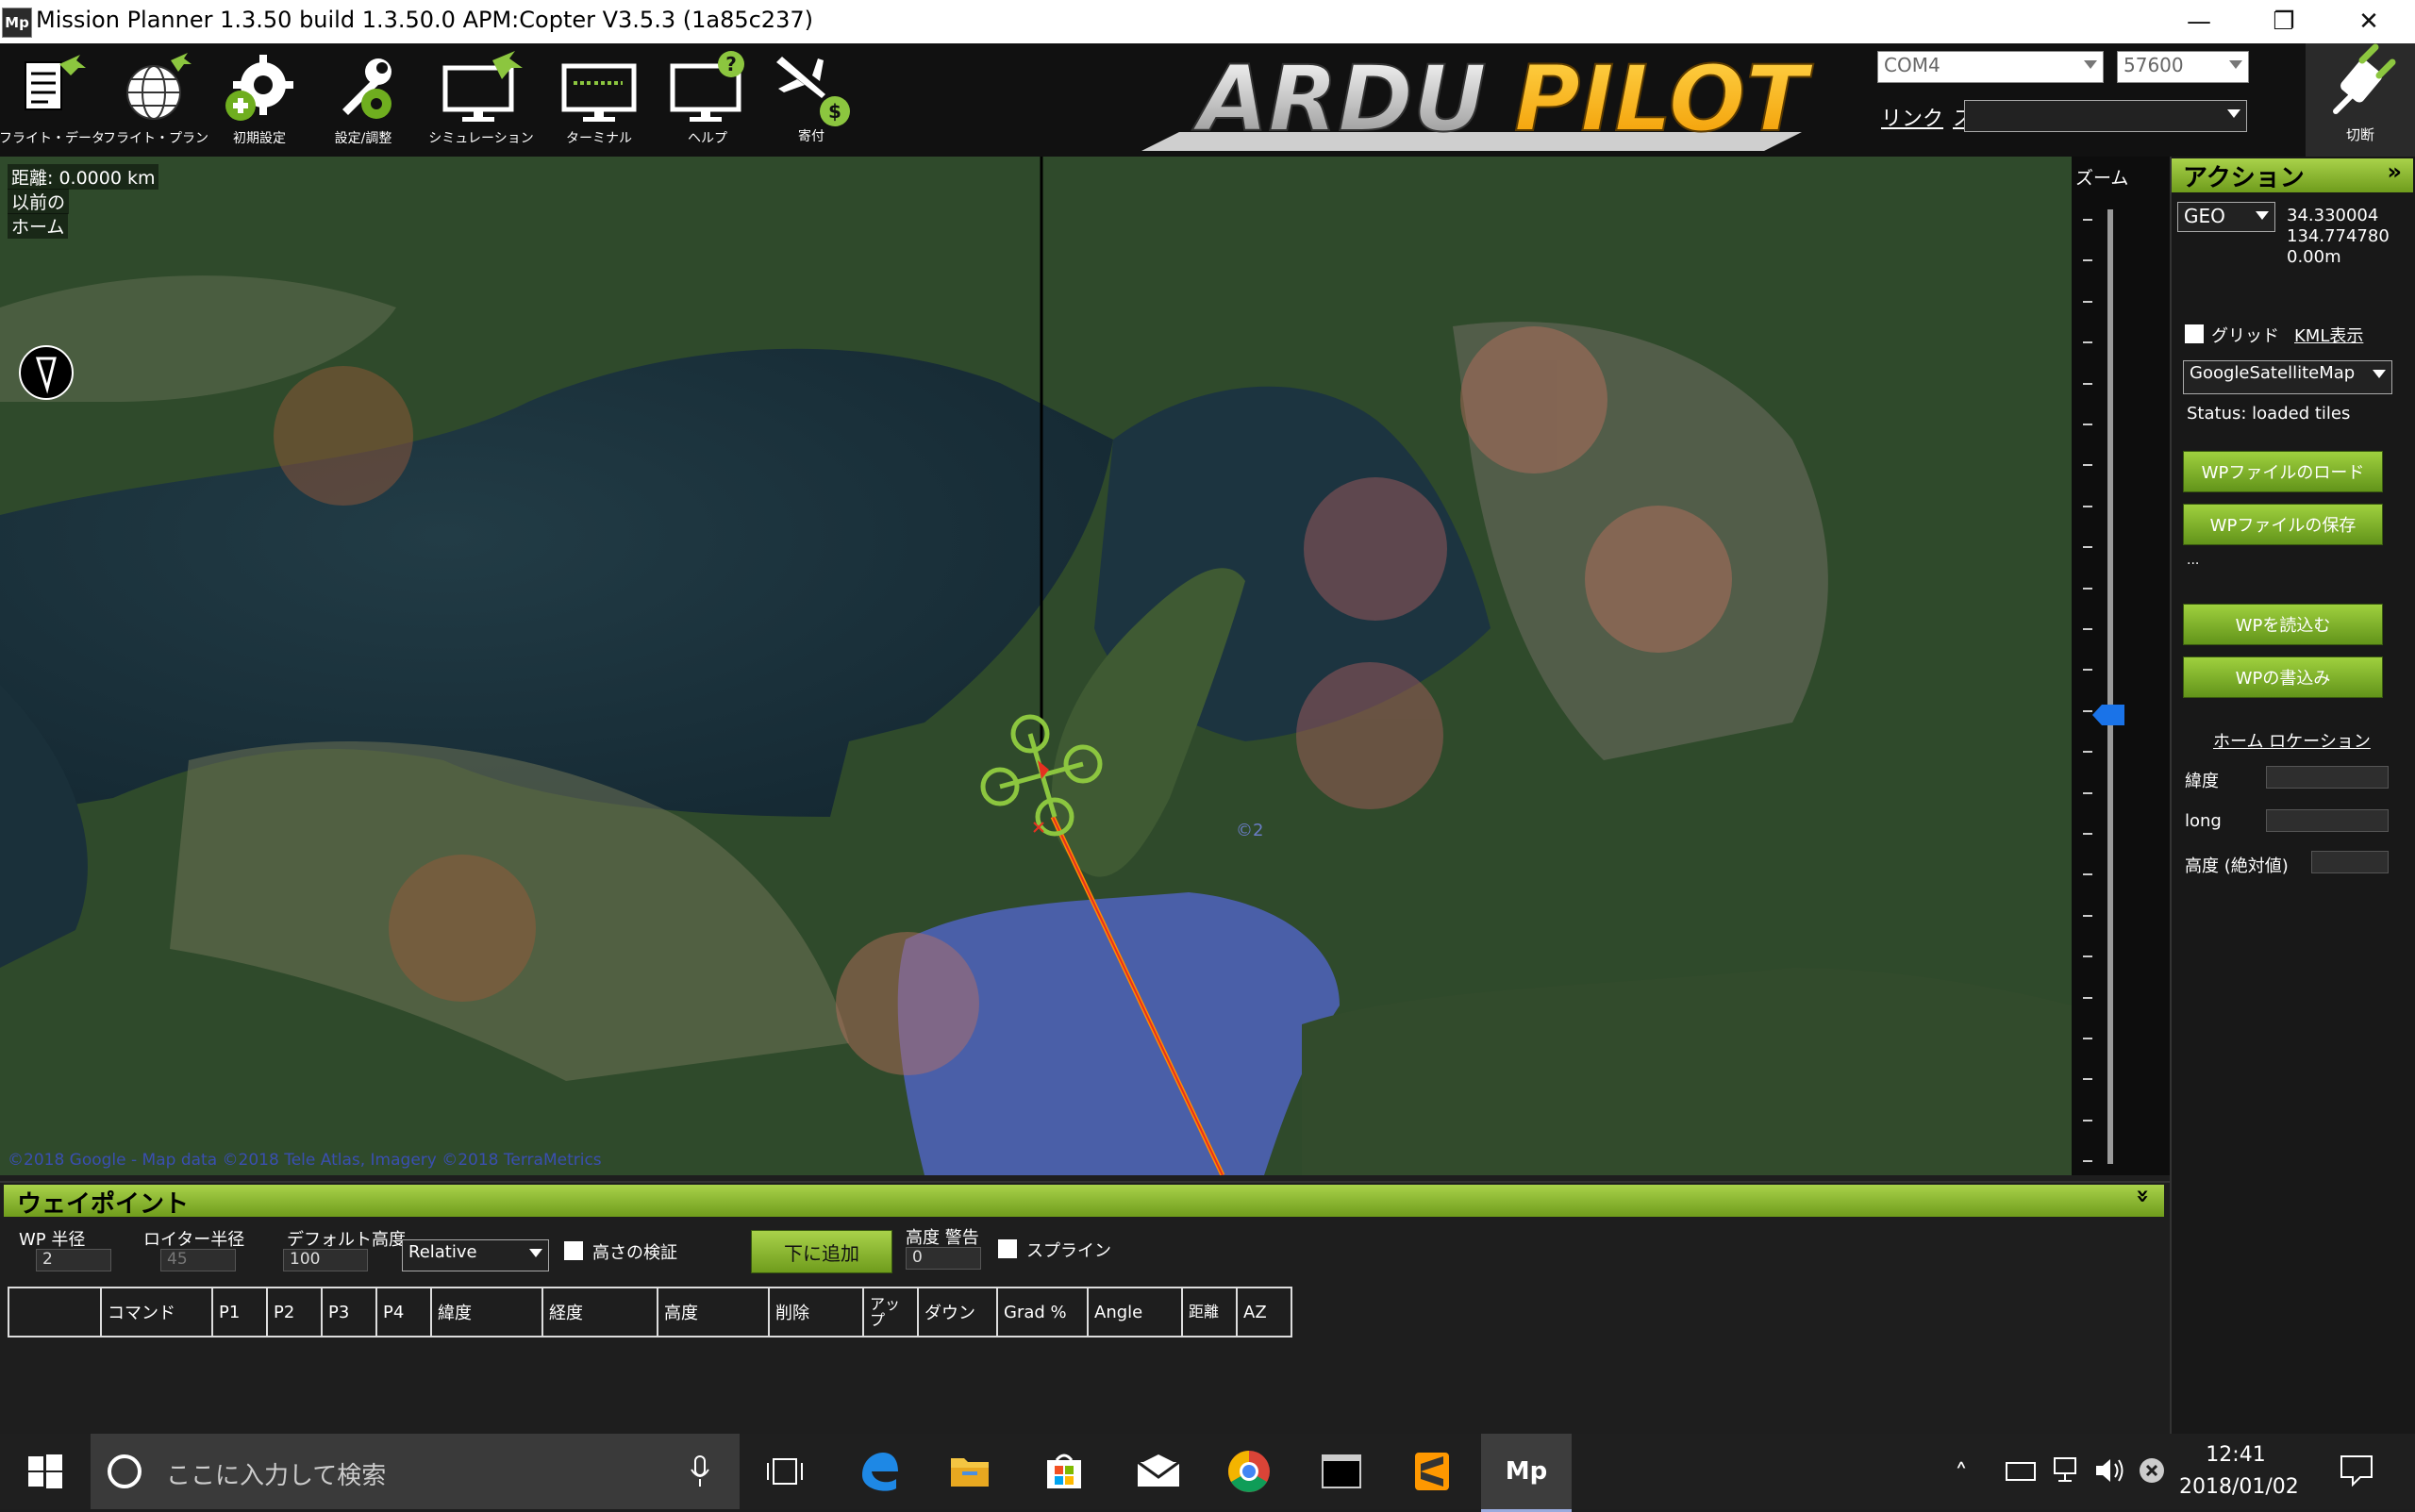 The height and width of the screenshot is (1512, 2415). What do you see at coordinates (1912, 117) in the screenshot?
I see `link-label: リンク` at bounding box center [1912, 117].